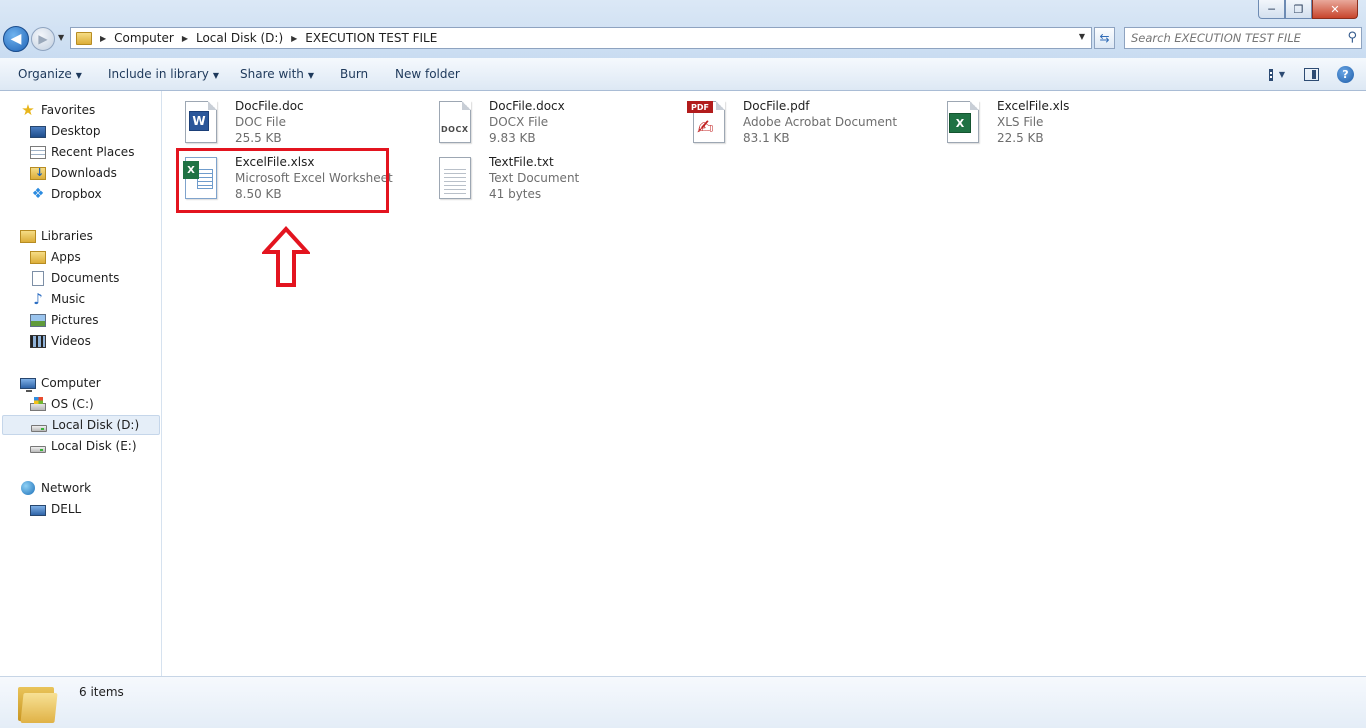  Describe the element at coordinates (38, 152) in the screenshot. I see `recent-places-icon` at that location.